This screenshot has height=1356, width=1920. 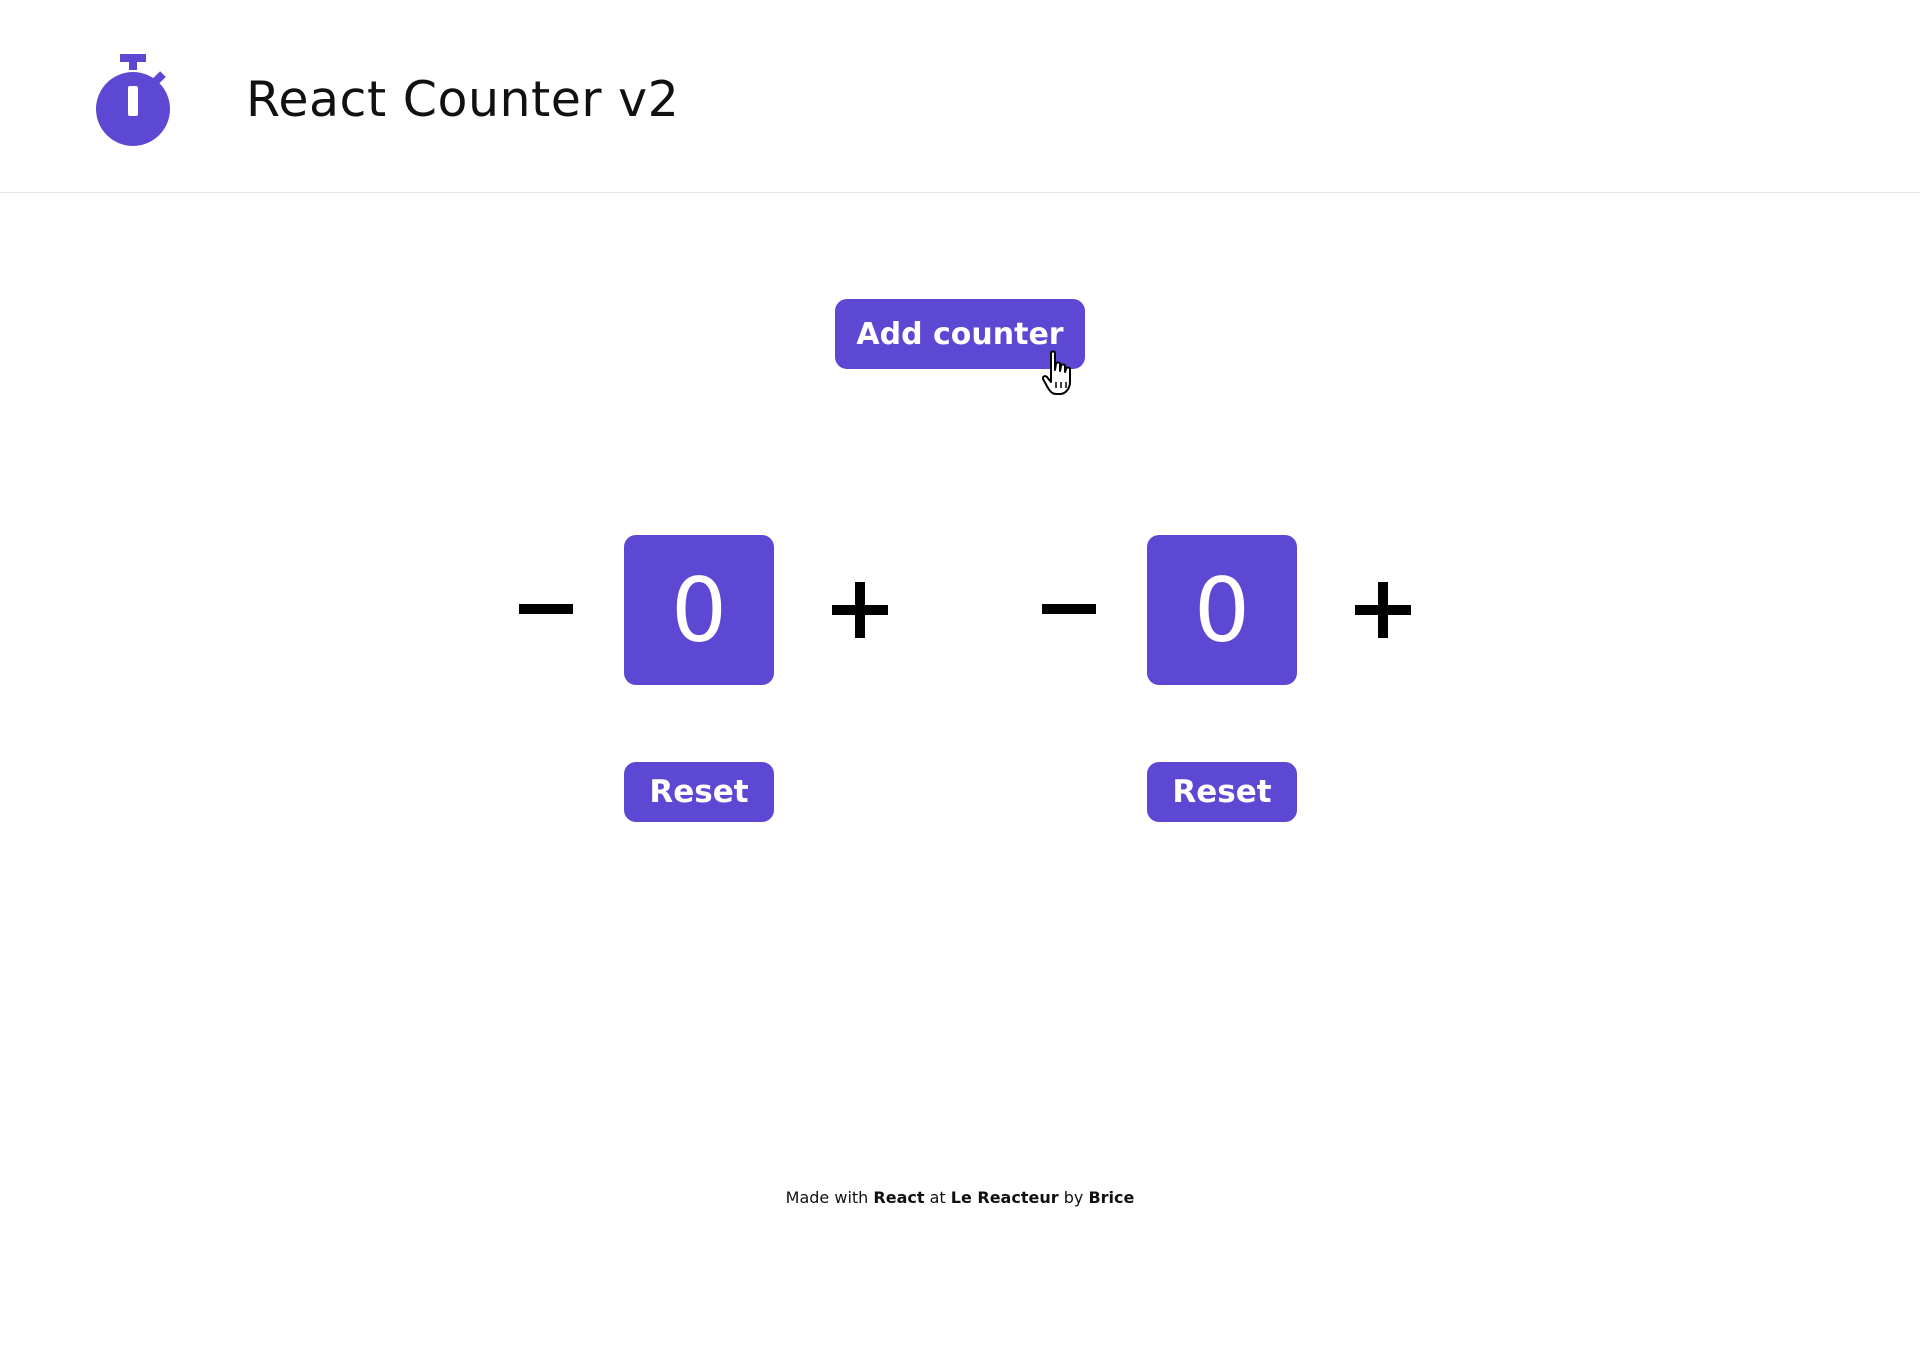 I want to click on page-header: React Counter v2, so click(x=960, y=96).